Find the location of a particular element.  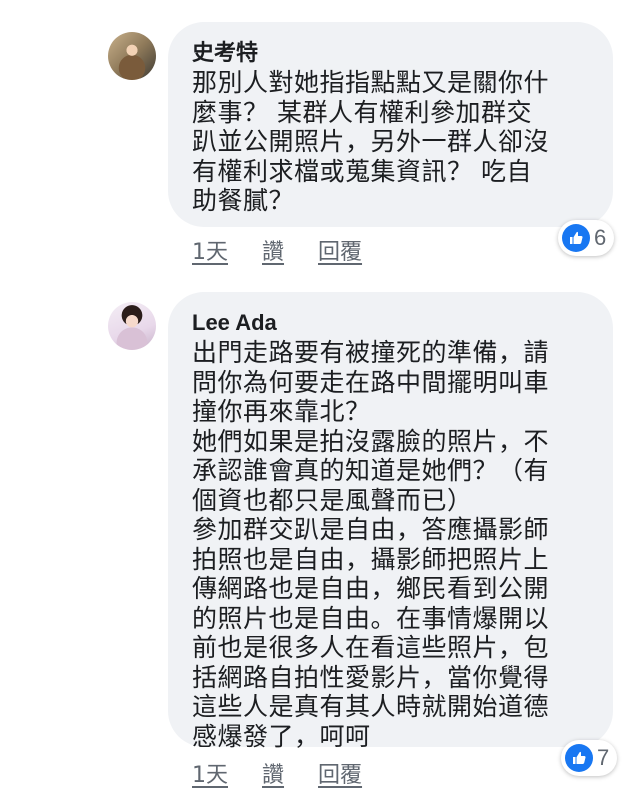

reaction-summary: 6 is located at coordinates (586, 238).